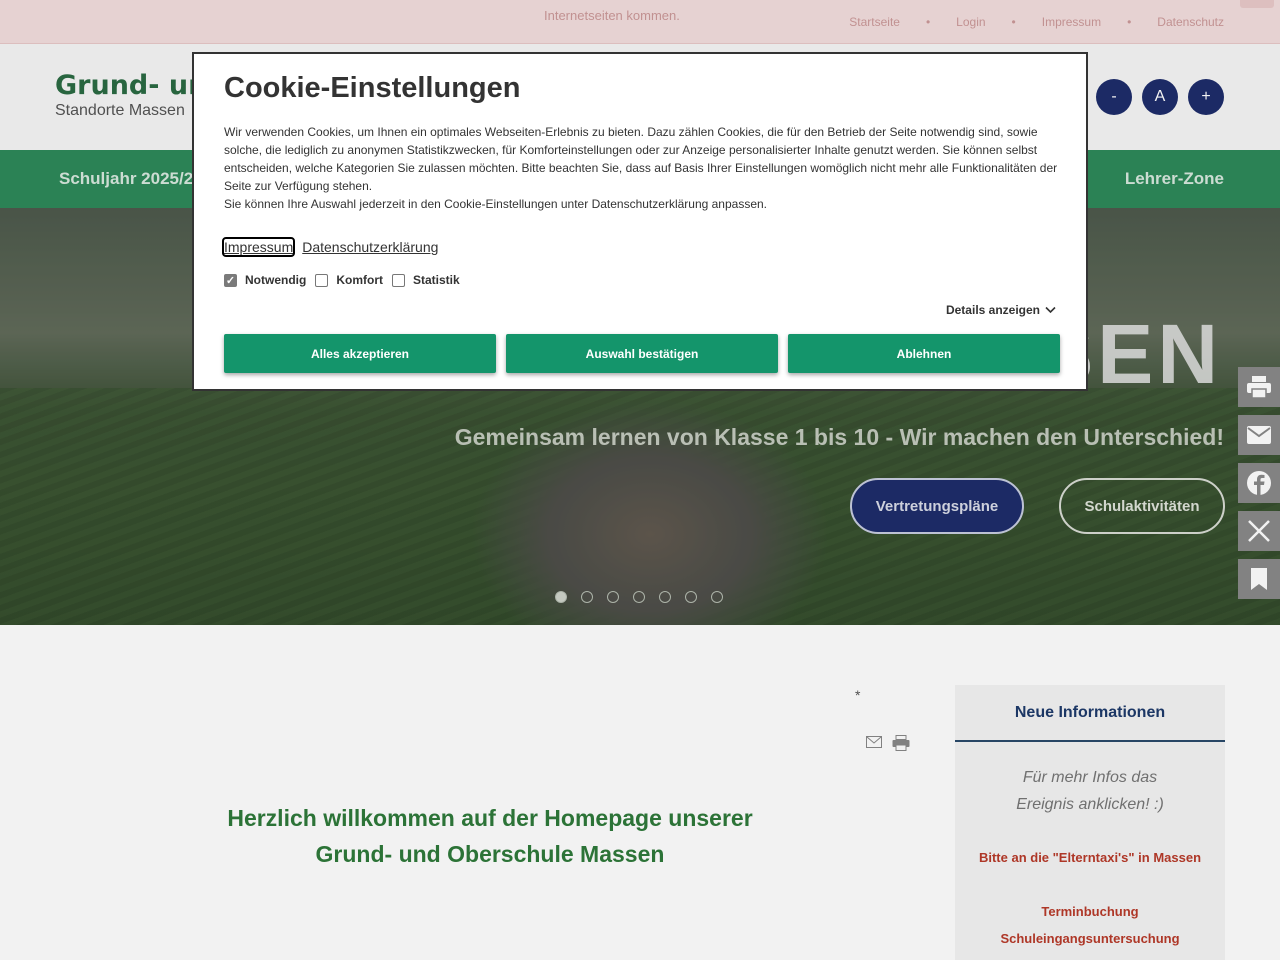 This screenshot has width=1280, height=960. What do you see at coordinates (1259, 531) in the screenshot?
I see `x-icon` at bounding box center [1259, 531].